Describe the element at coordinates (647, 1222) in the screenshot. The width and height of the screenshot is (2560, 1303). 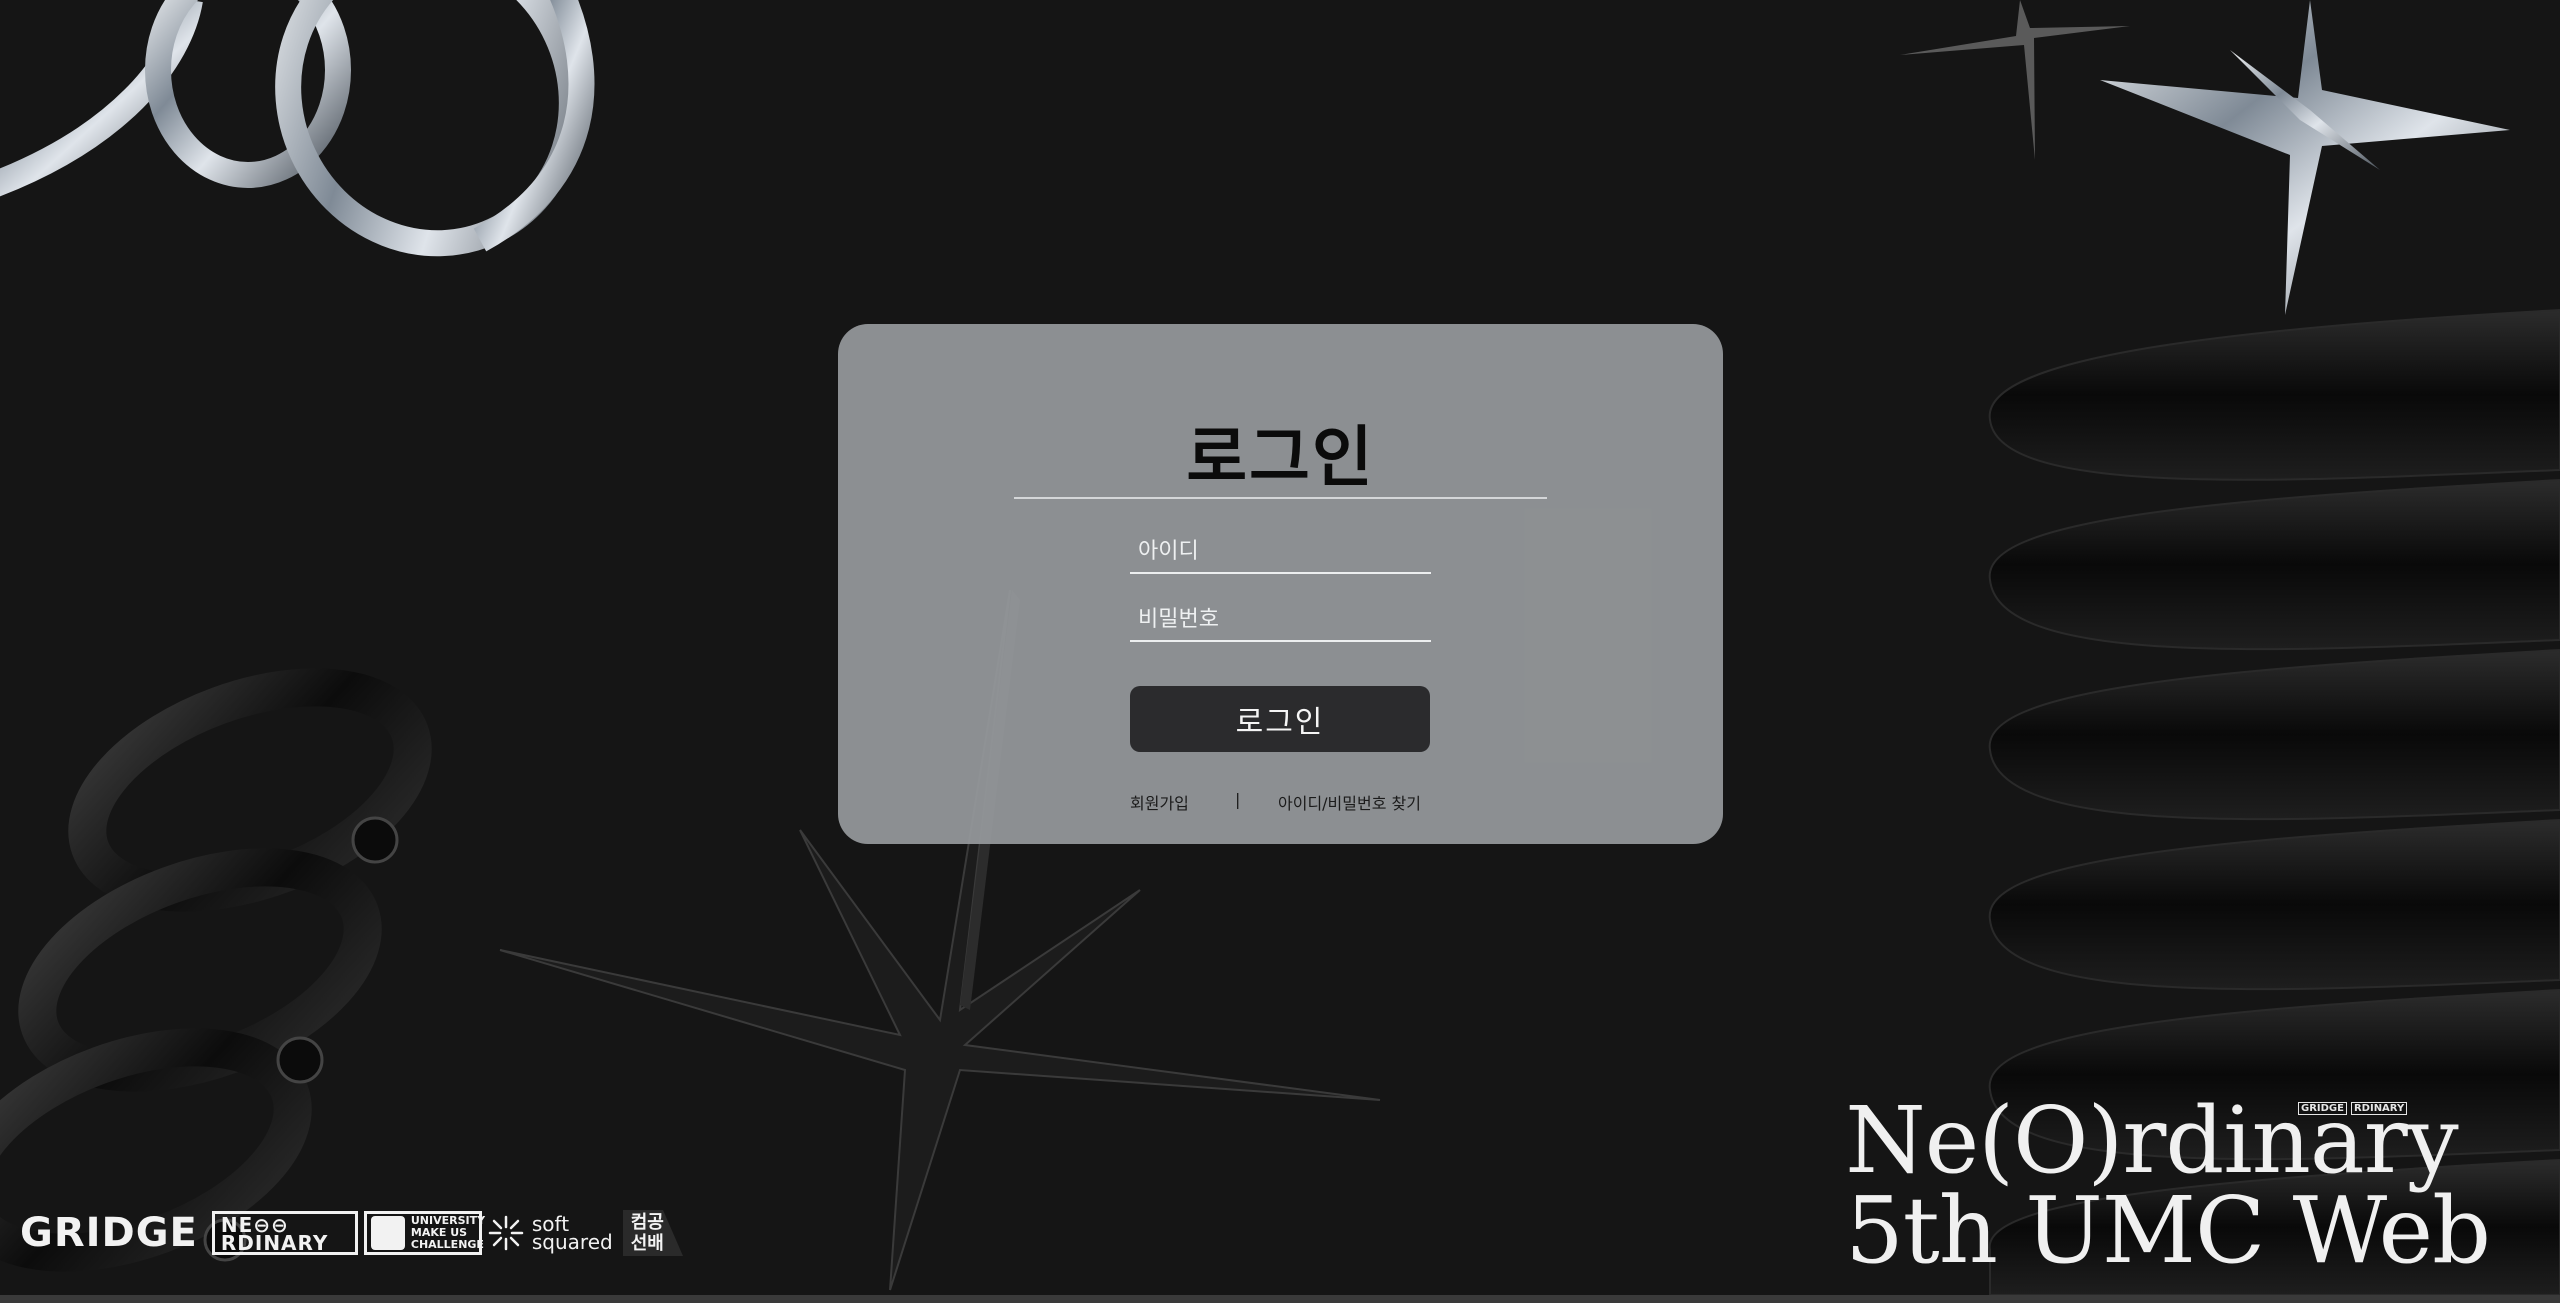
I see `senior-logo-line1: 컴공` at that location.